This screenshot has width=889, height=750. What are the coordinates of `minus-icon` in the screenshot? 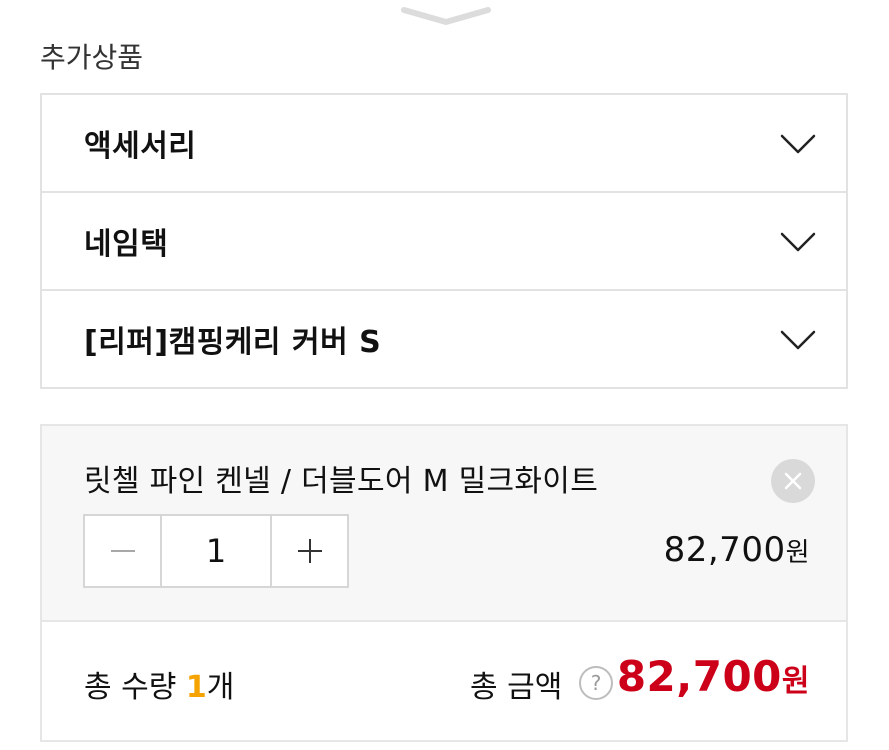 It's located at (122, 551).